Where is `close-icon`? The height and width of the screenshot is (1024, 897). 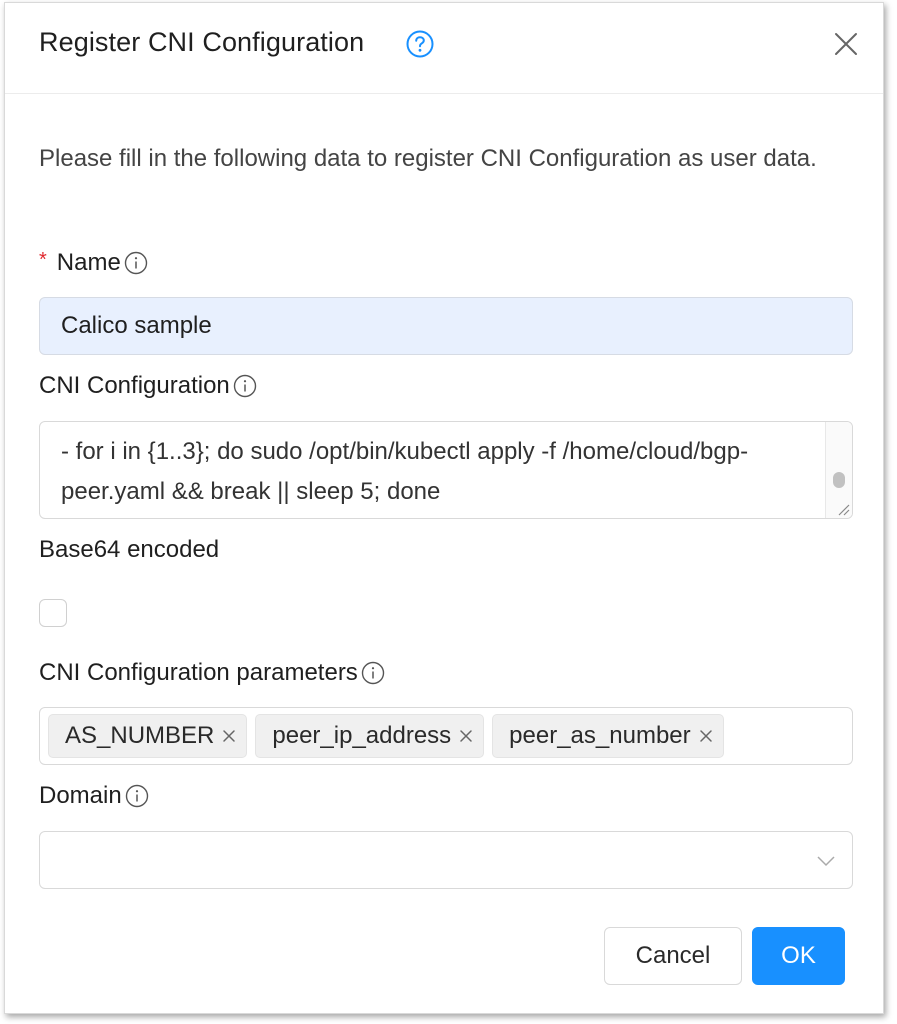
close-icon is located at coordinates (846, 44).